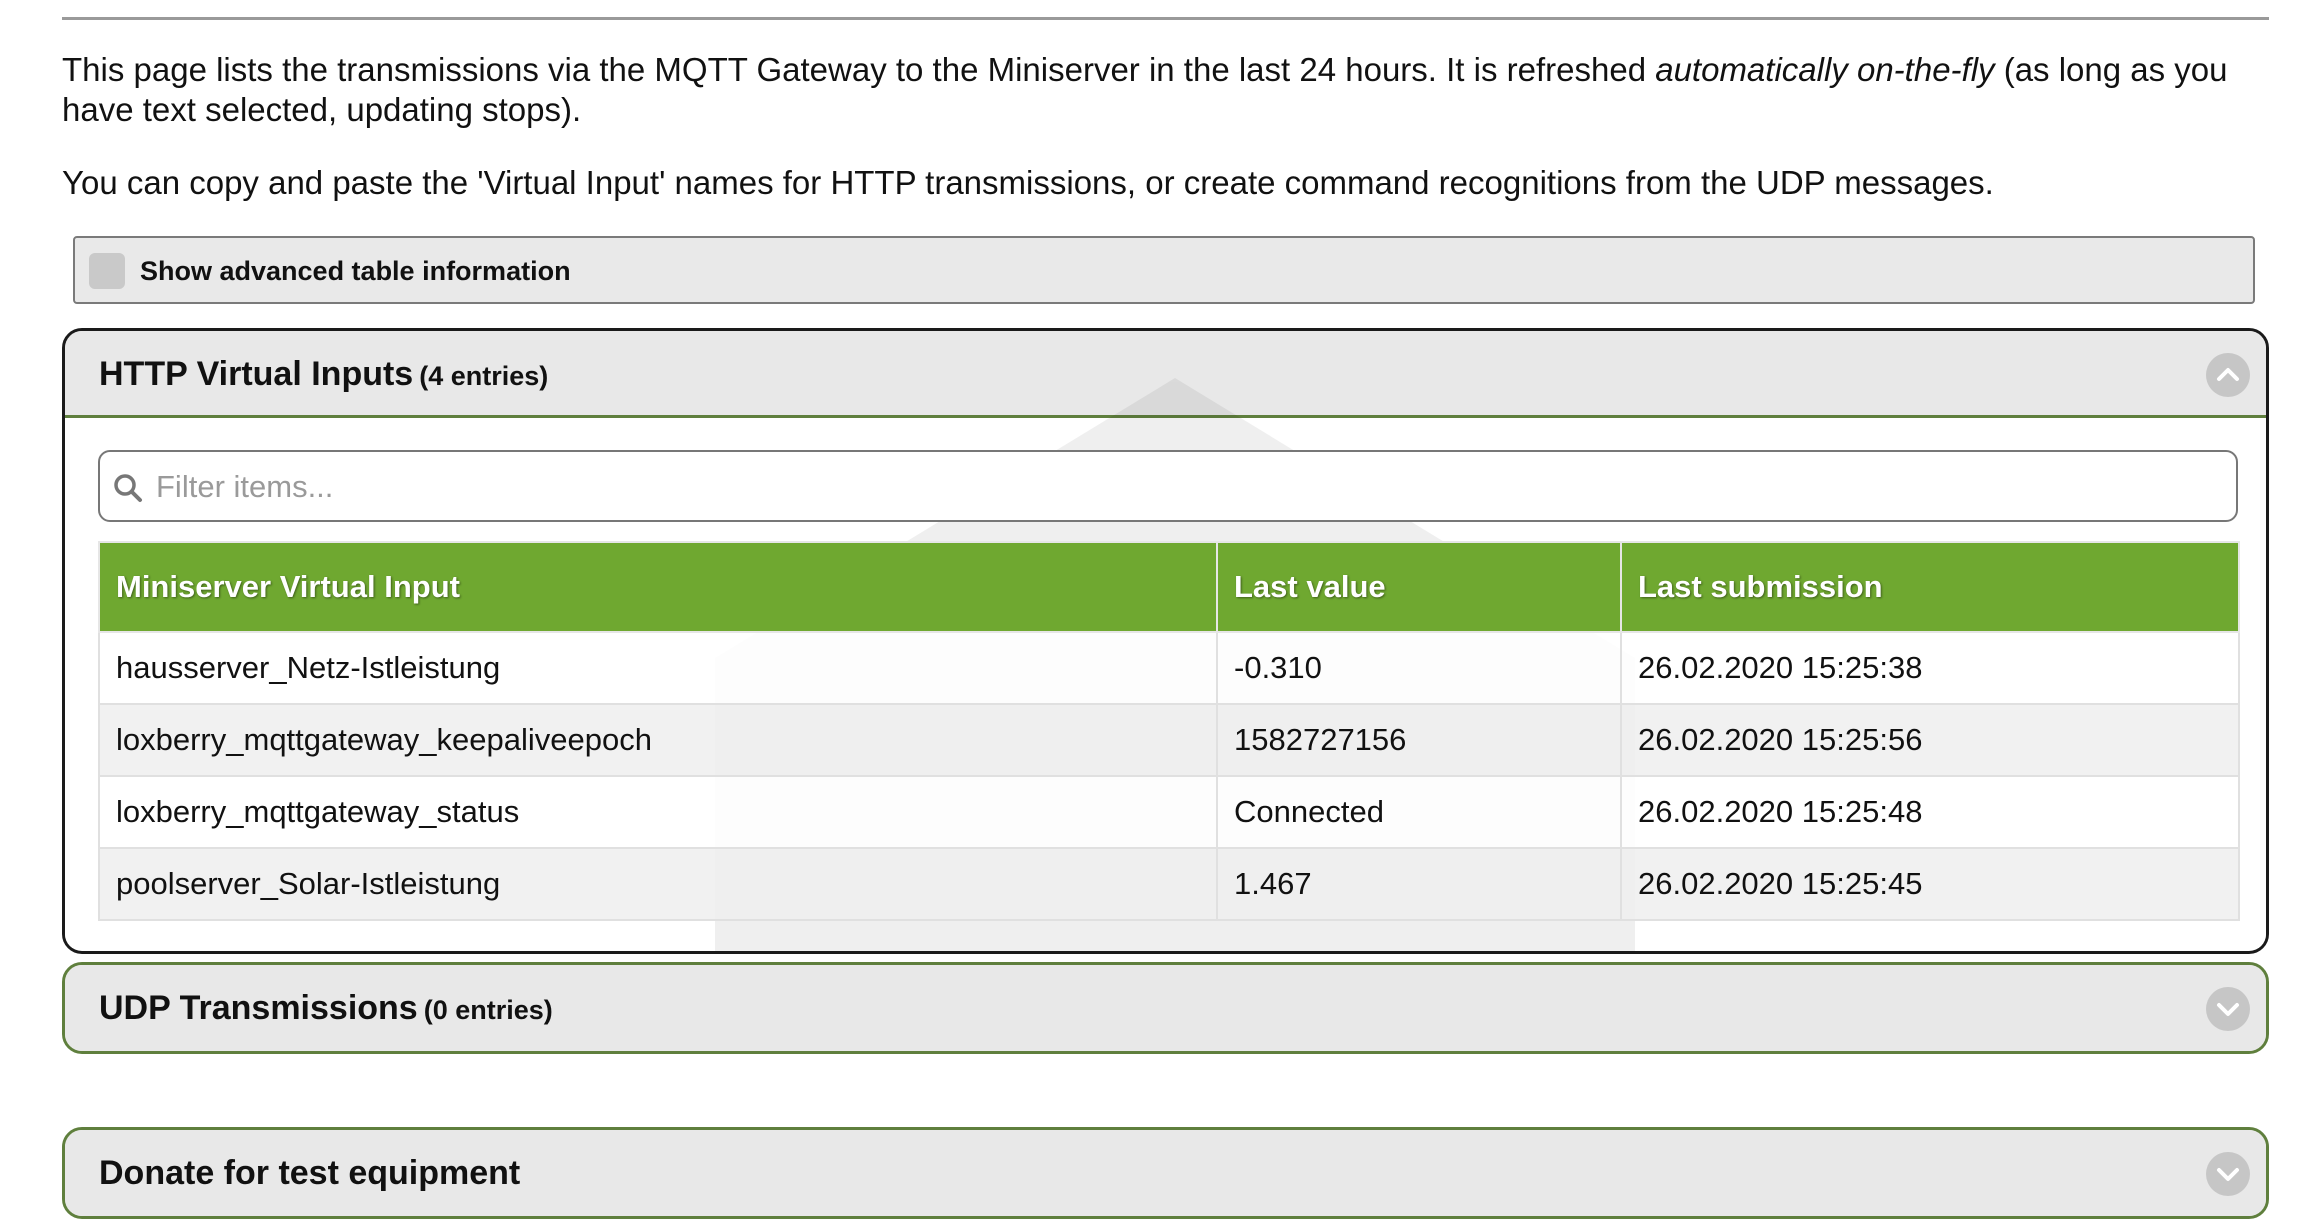  What do you see at coordinates (107, 271) in the screenshot?
I see `advanced-checkbox` at bounding box center [107, 271].